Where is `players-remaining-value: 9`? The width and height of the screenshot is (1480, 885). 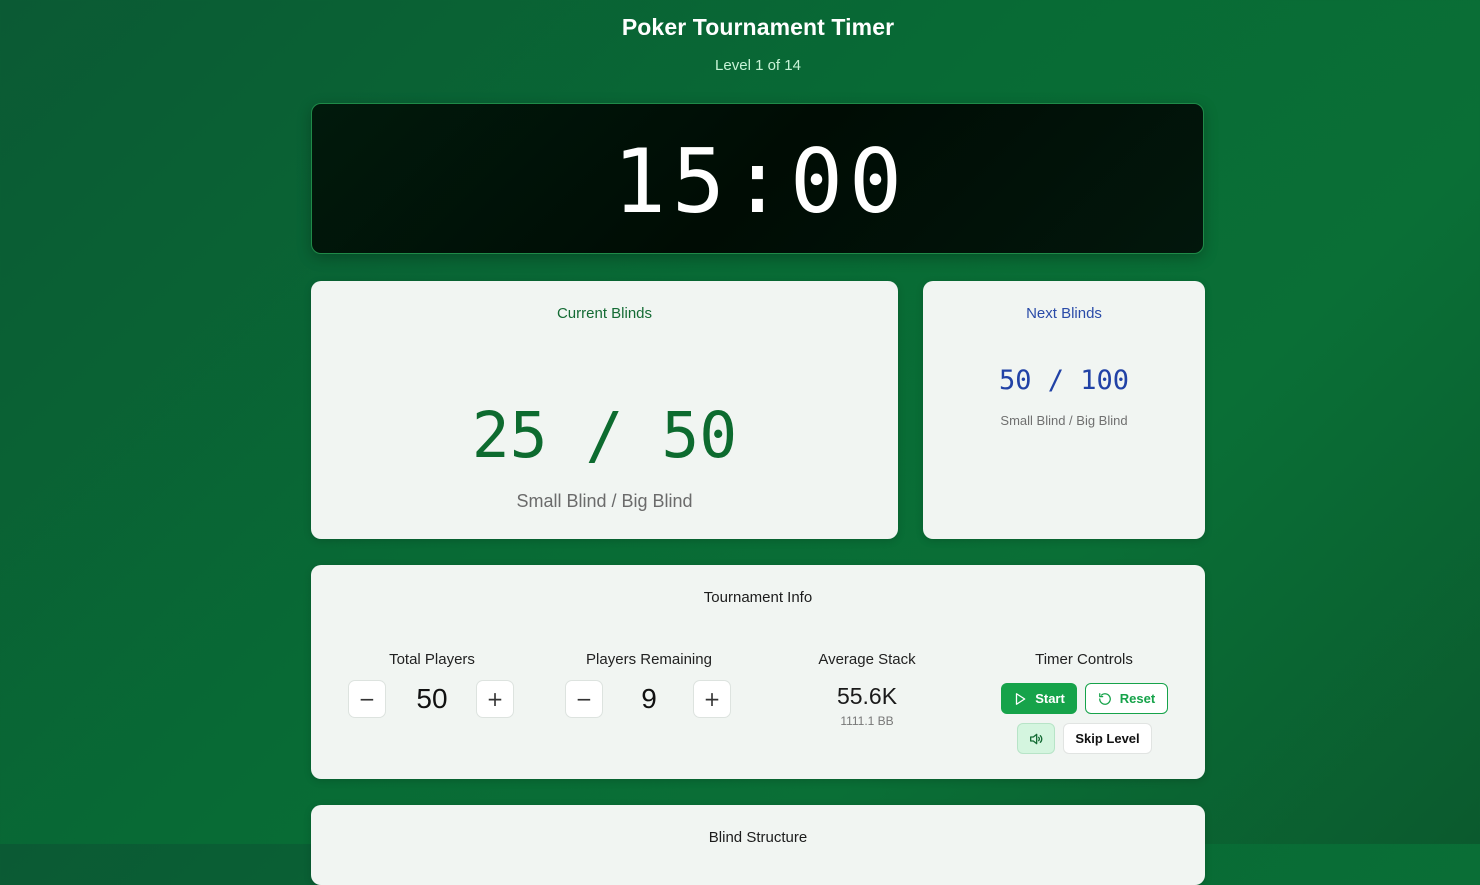 players-remaining-value: 9 is located at coordinates (649, 698).